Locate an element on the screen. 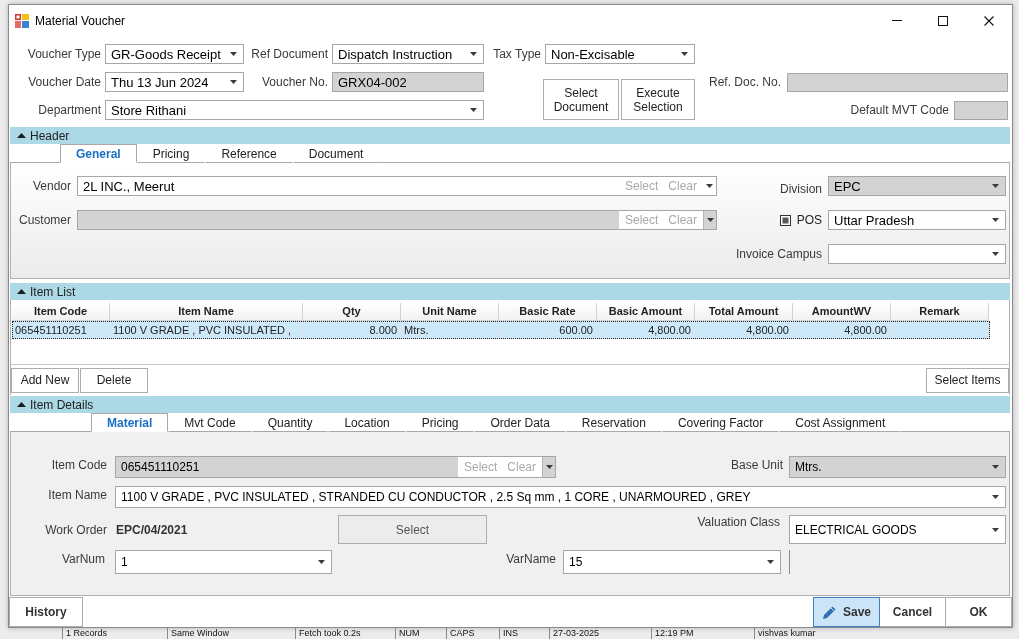  valuation-class-combo: ELECTRICAL GOODS is located at coordinates (897, 529).